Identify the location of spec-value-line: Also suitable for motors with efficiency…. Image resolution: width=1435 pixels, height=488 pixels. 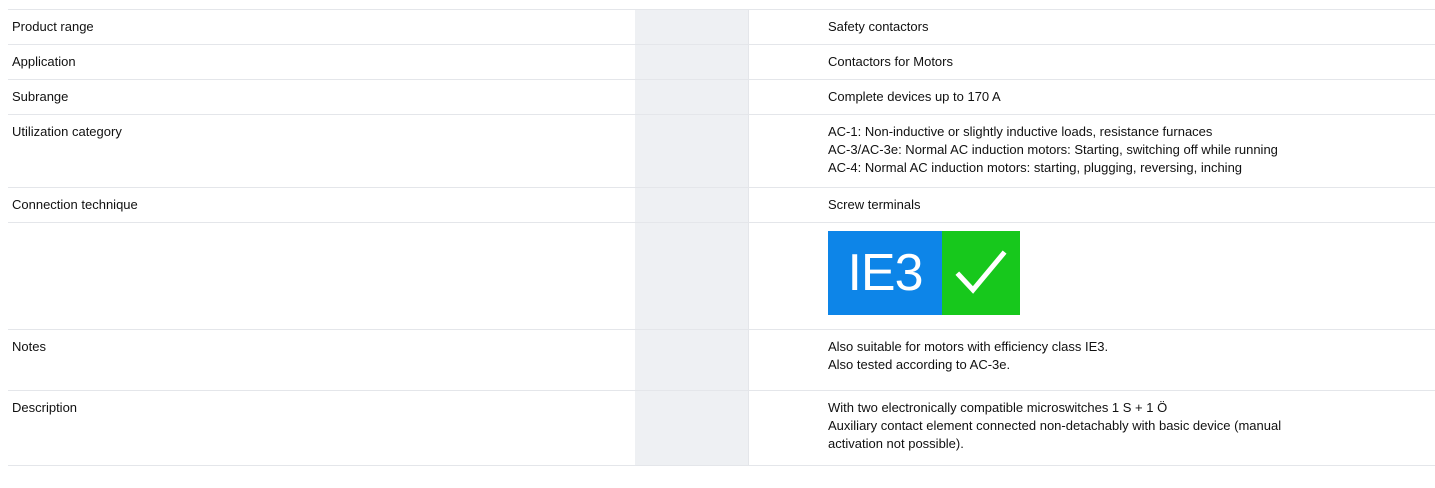
(968, 346).